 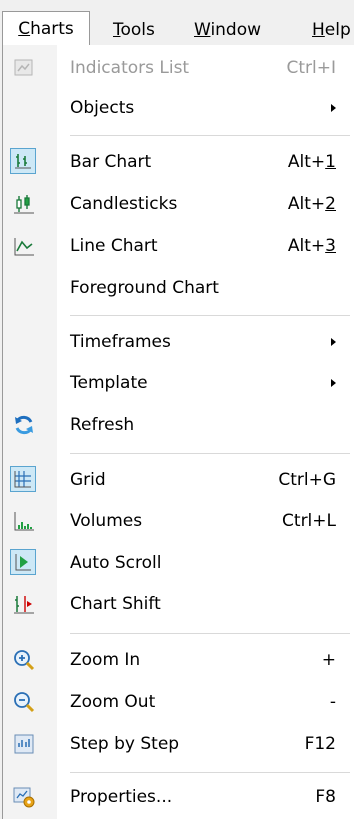 What do you see at coordinates (178, 604) in the screenshot?
I see `menu-item-chart-shift: Chart Shift` at bounding box center [178, 604].